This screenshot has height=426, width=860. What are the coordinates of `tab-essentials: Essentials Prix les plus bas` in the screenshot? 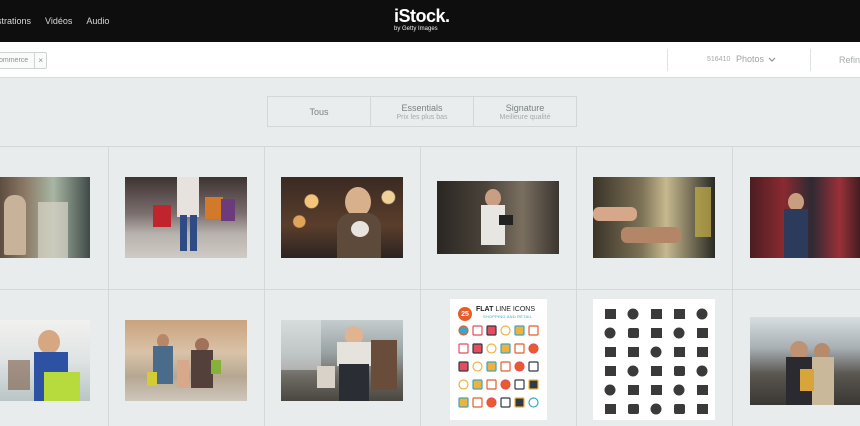 It's located at (422, 111).